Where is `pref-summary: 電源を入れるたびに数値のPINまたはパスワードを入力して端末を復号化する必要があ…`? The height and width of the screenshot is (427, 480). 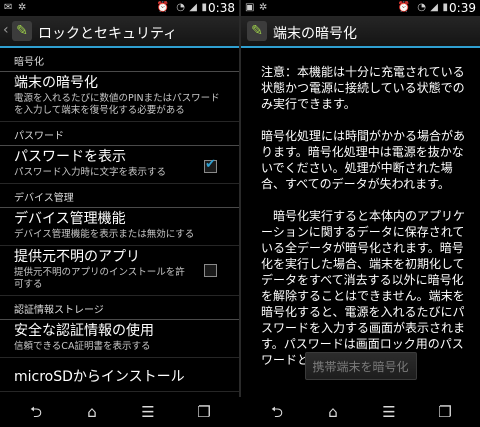 pref-summary: 電源を入れるたびに数値のPINまたはパスワードを入力して端末を復号化する必要があ… is located at coordinates (117, 104).